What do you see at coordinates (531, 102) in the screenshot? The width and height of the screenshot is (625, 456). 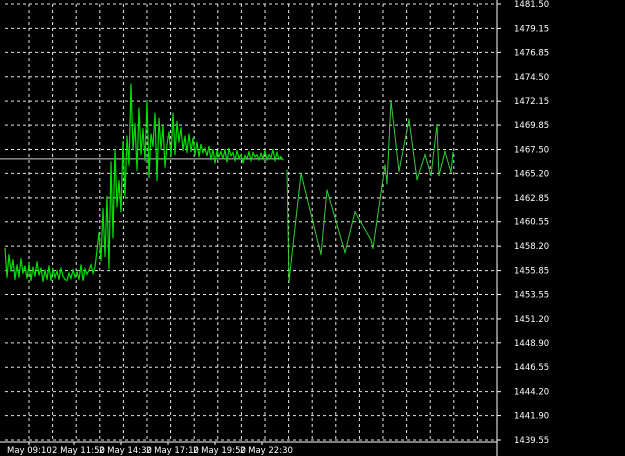 I see `y-tick-label: 1472.15` at bounding box center [531, 102].